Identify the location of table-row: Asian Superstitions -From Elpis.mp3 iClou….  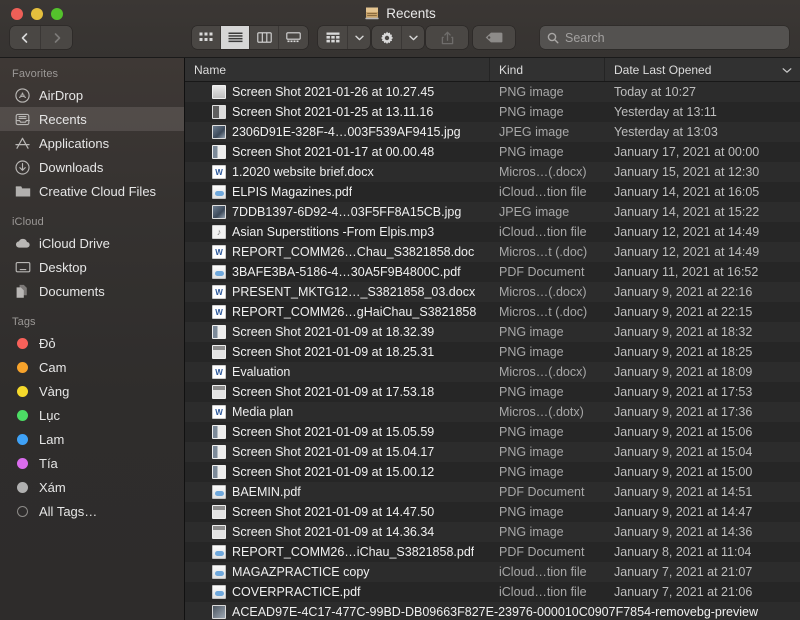
(492, 232).